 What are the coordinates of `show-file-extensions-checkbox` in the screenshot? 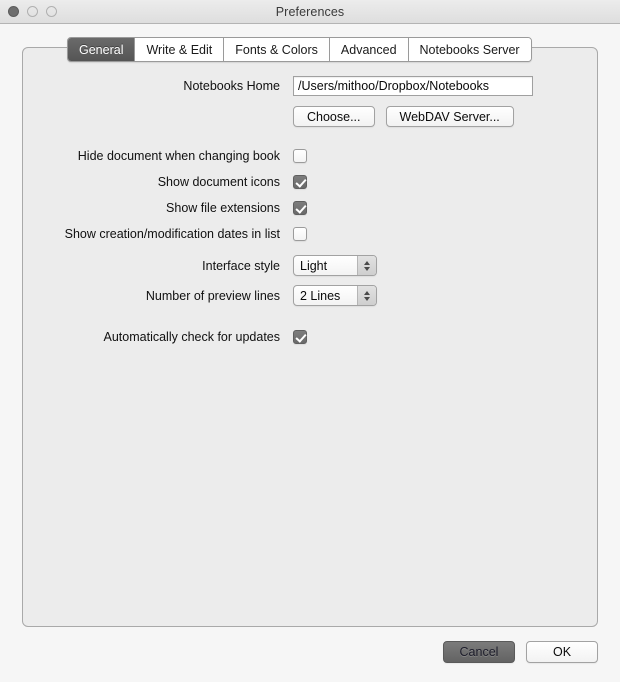 It's located at (300, 208).